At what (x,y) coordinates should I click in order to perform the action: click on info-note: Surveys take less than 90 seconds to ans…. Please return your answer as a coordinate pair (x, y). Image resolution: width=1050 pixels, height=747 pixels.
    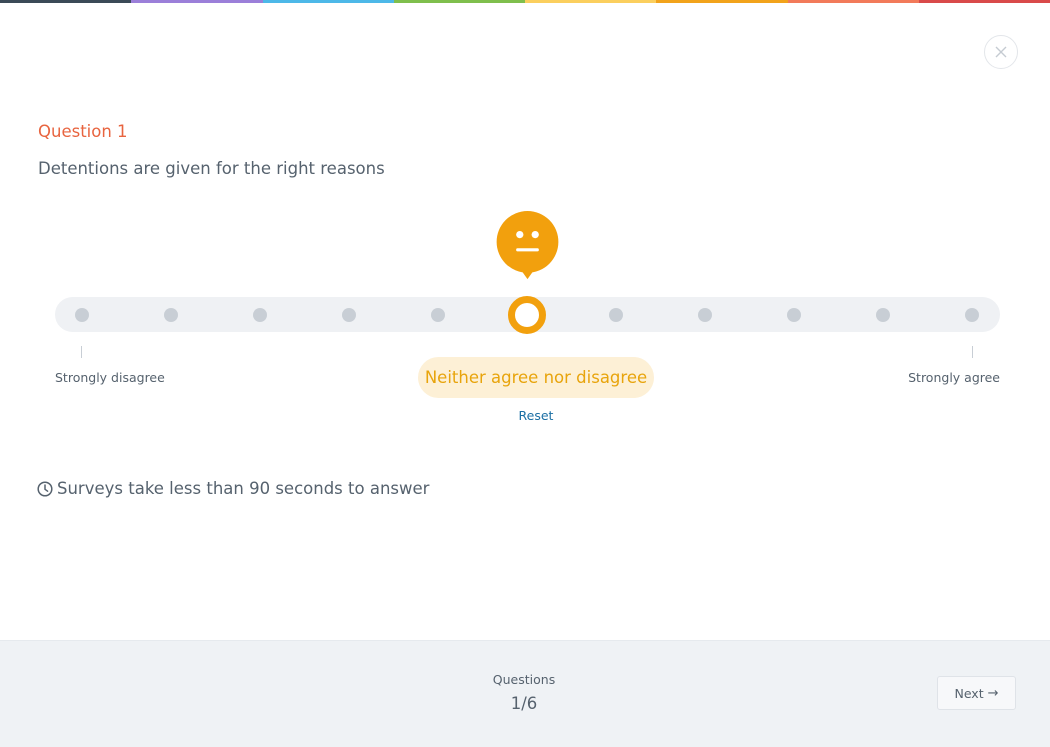
    Looking at the image, I should click on (233, 488).